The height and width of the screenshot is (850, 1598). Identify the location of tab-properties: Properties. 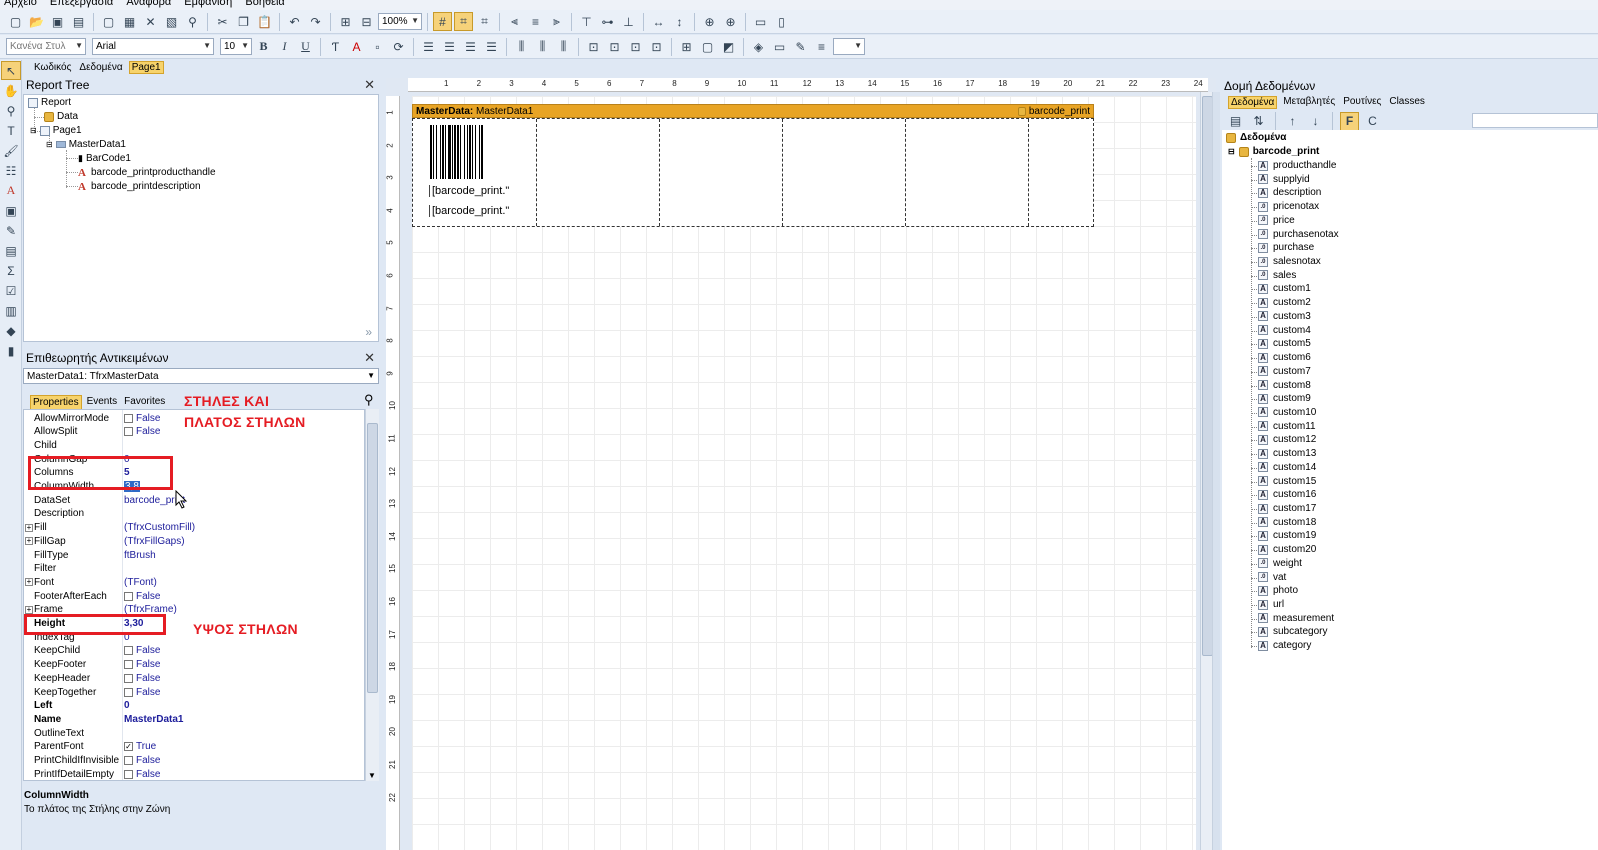
(56, 402).